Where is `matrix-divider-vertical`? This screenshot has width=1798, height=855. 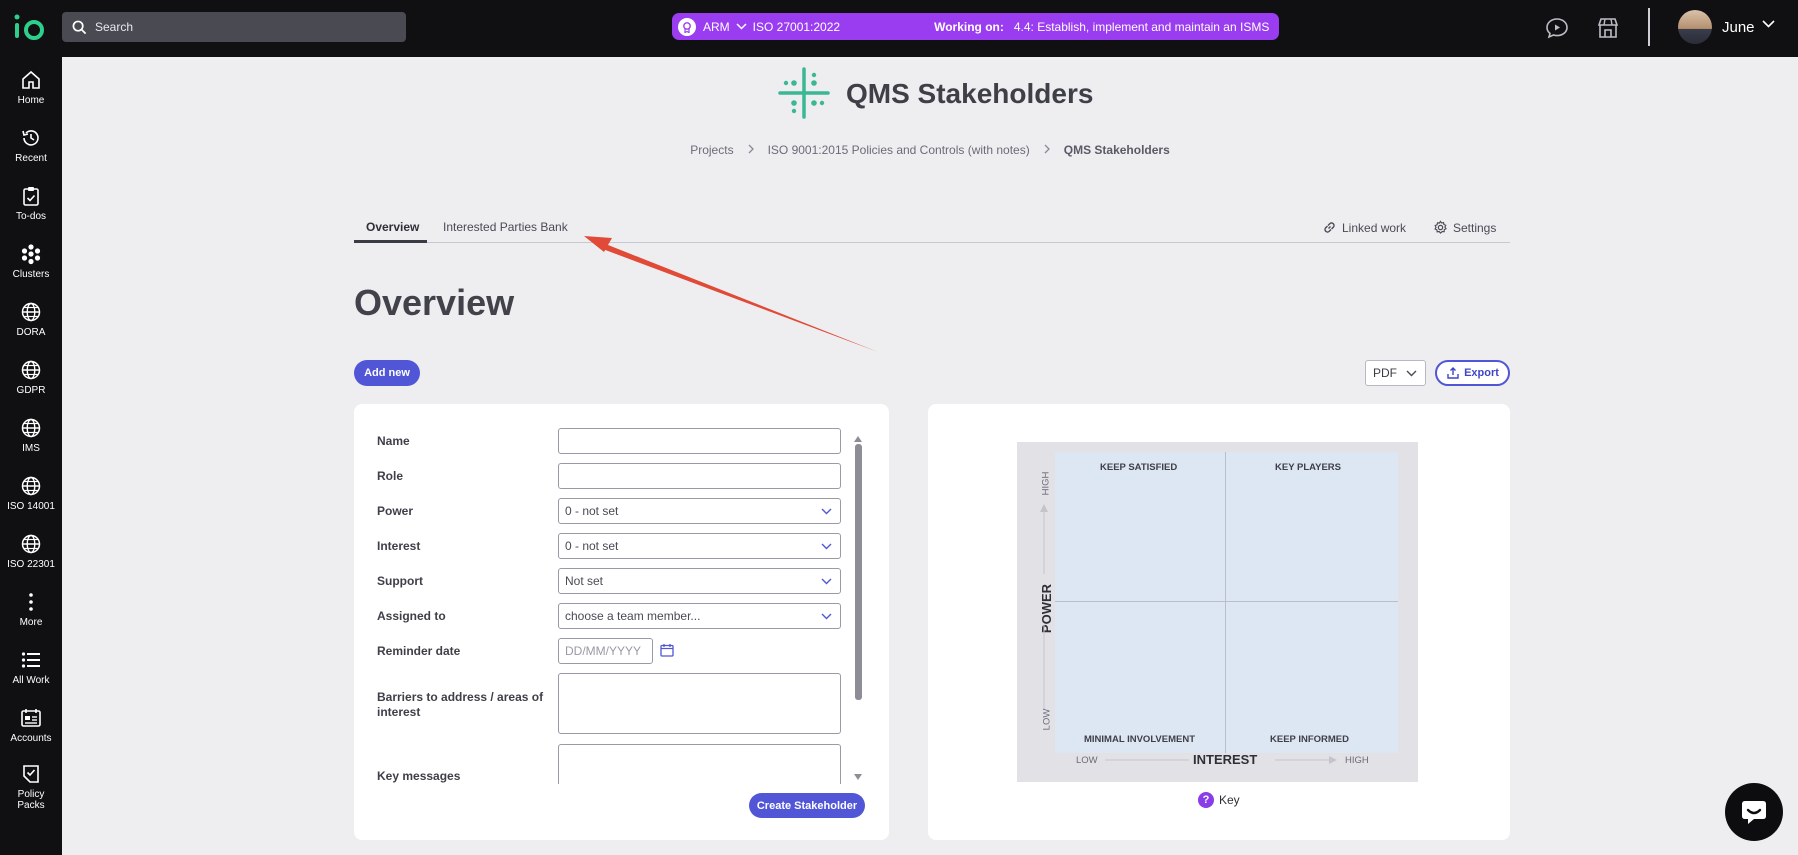 matrix-divider-vertical is located at coordinates (1225, 602).